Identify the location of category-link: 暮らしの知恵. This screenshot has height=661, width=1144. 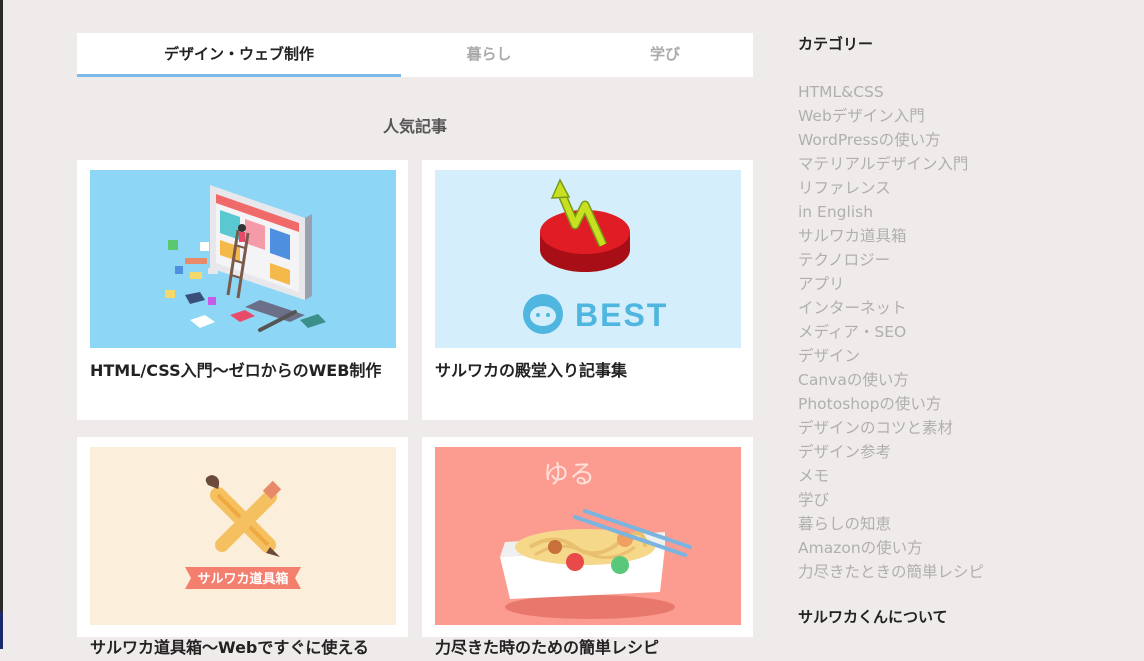
(948, 524).